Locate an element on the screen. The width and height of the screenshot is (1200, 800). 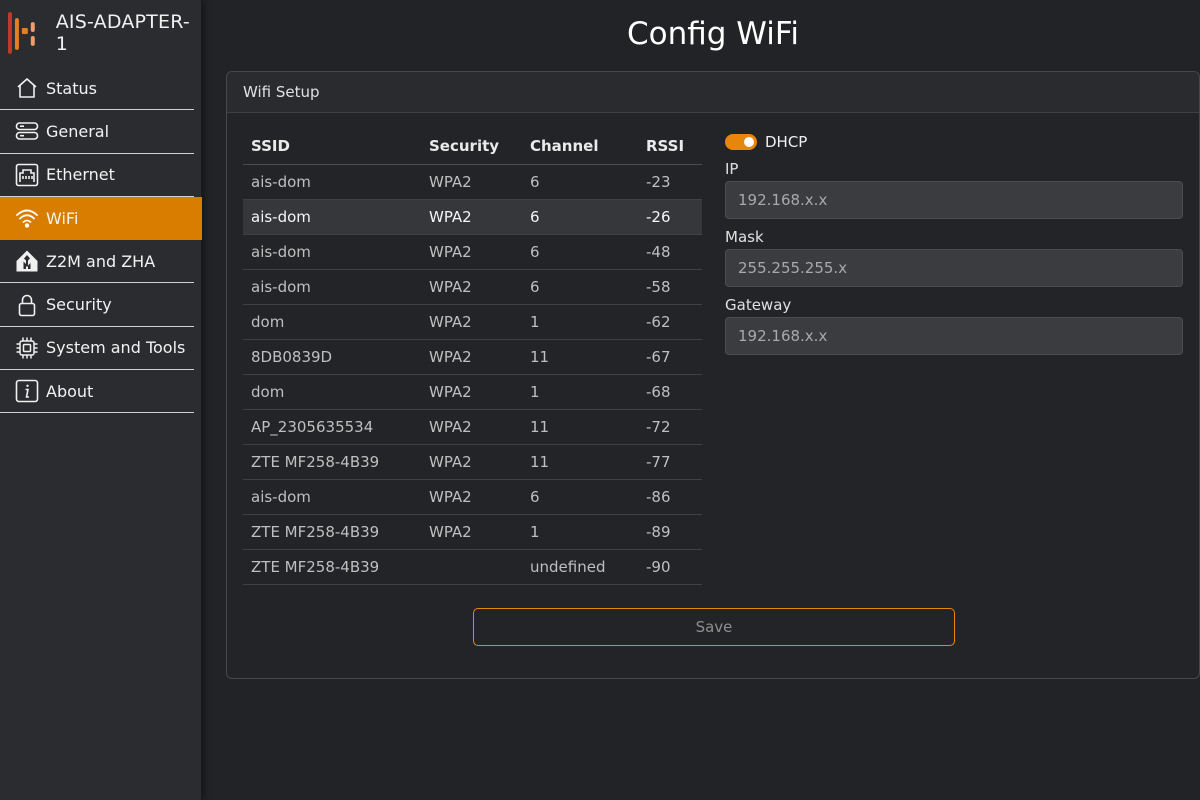
cell-rssi: -72 is located at coordinates (670, 427).